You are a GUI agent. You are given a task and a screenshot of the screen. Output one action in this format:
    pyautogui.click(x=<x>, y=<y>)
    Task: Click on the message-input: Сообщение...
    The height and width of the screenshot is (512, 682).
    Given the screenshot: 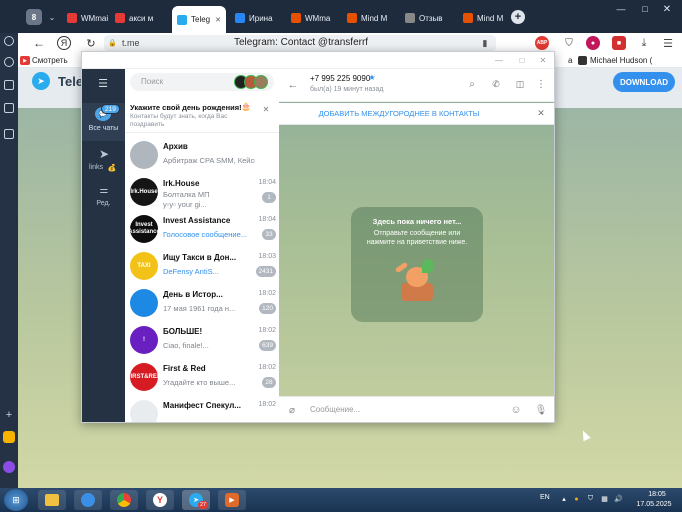 What is the action you would take?
    pyautogui.click(x=335, y=409)
    